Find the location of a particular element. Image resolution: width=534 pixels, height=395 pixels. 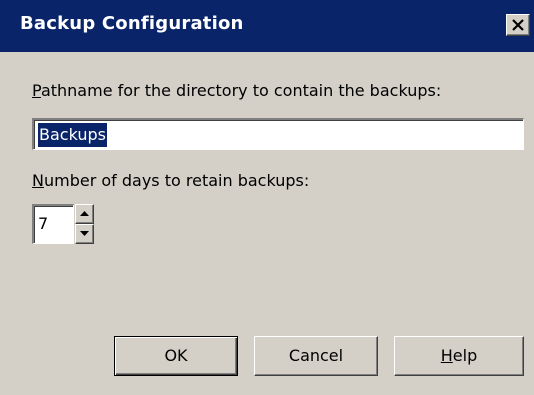

pathname-input: Backups is located at coordinates (278, 134).